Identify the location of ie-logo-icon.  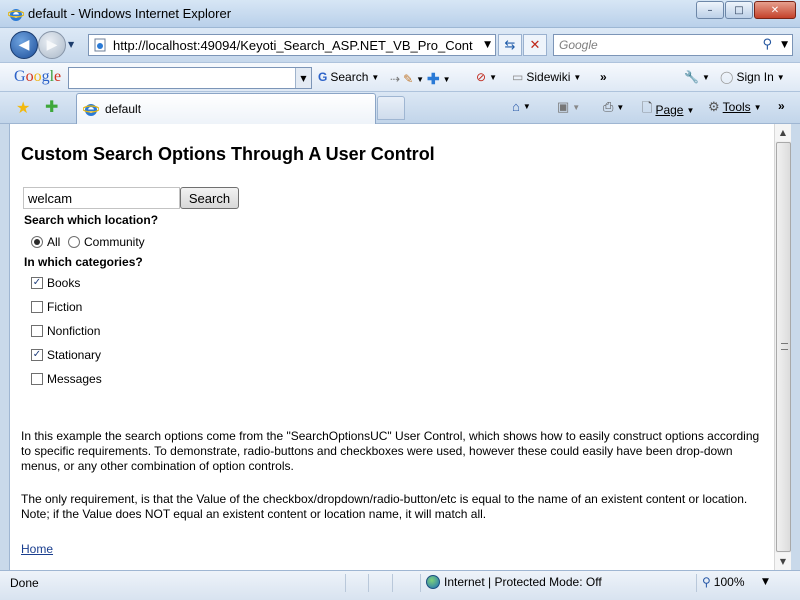
(16, 15).